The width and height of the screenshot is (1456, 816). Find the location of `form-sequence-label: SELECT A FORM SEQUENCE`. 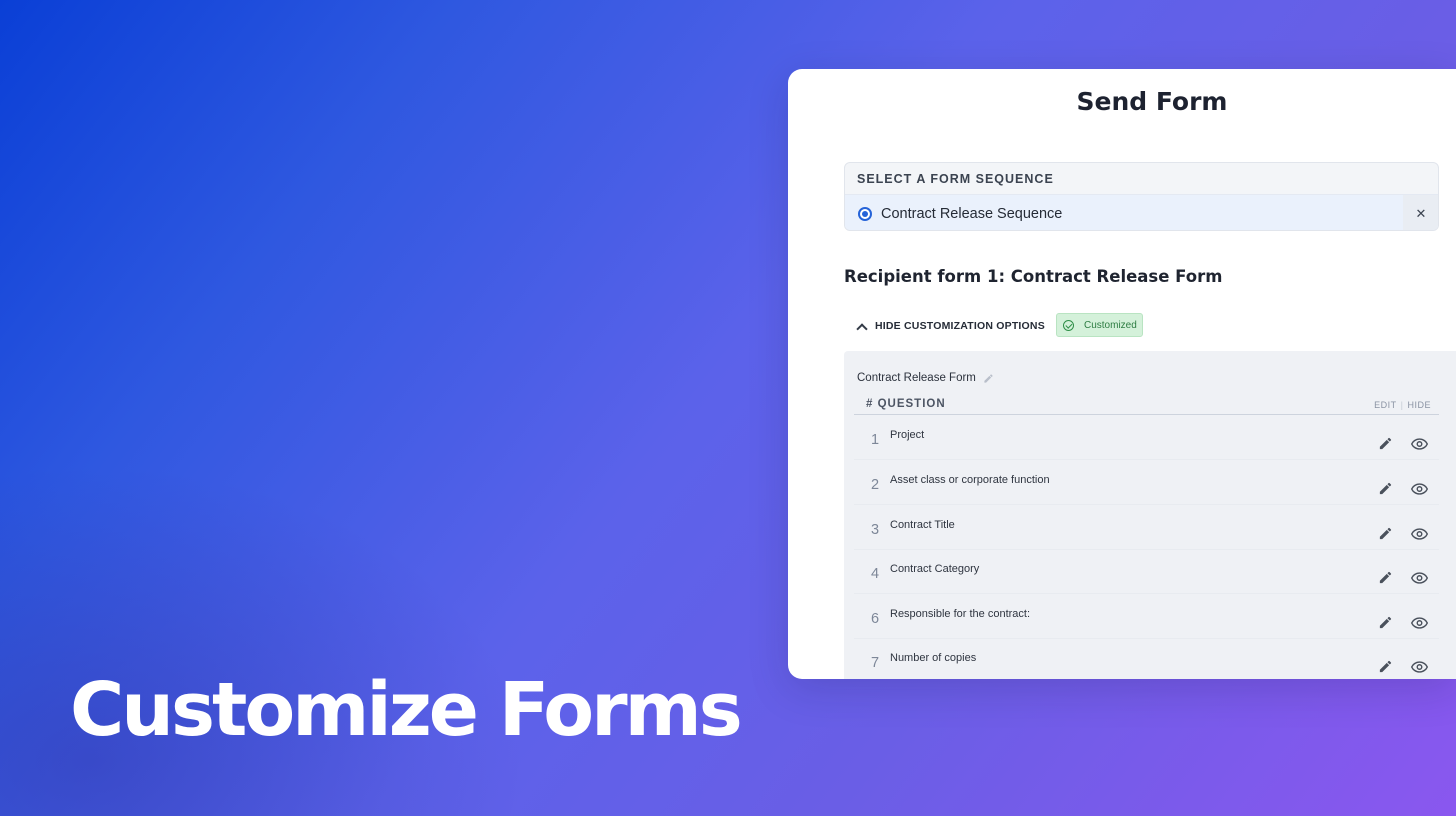

form-sequence-label: SELECT A FORM SEQUENCE is located at coordinates (955, 179).